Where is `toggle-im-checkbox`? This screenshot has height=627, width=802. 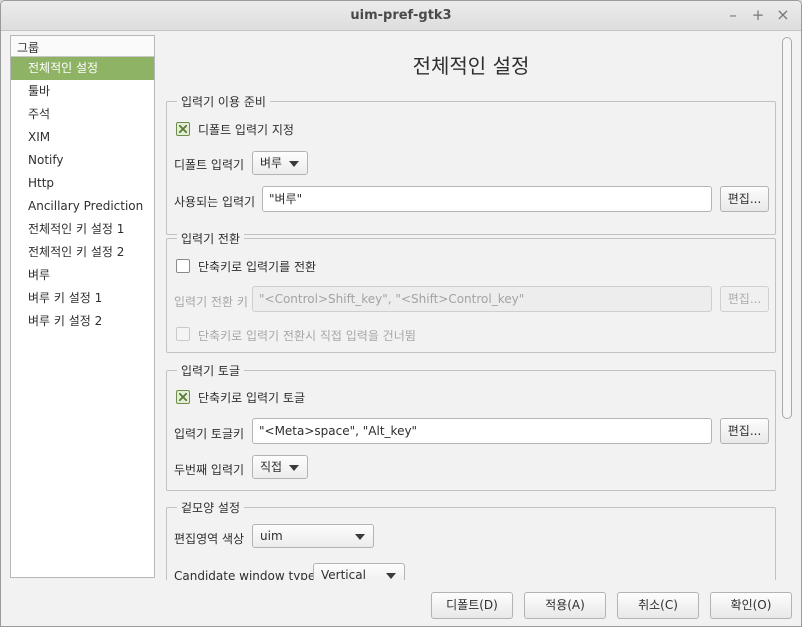
toggle-im-checkbox is located at coordinates (183, 397).